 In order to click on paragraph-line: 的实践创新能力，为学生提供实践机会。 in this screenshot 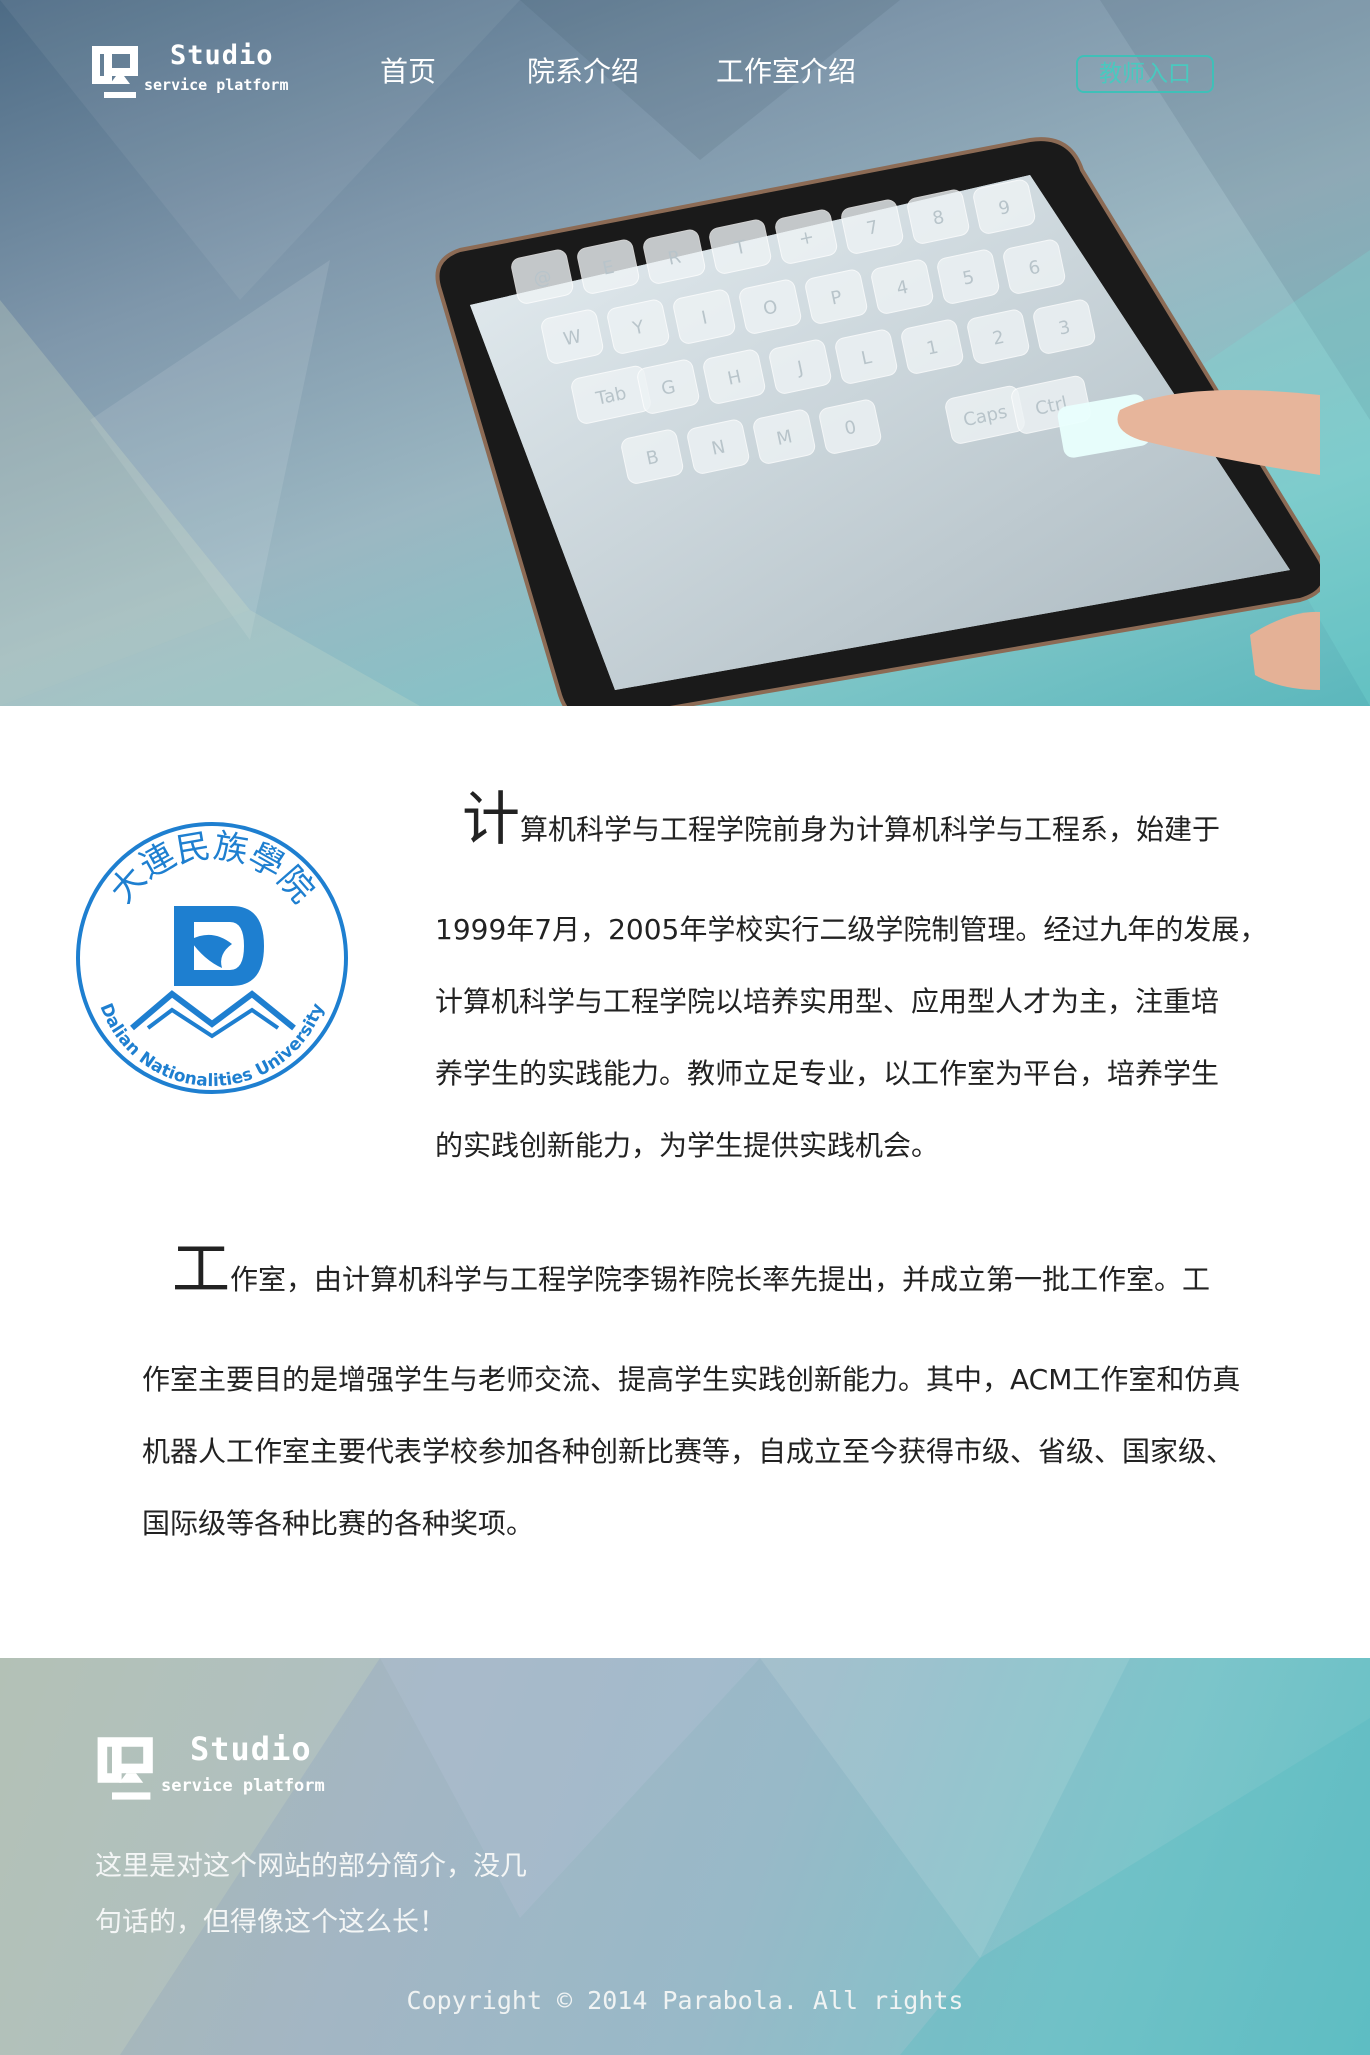, I will do `click(687, 1145)`.